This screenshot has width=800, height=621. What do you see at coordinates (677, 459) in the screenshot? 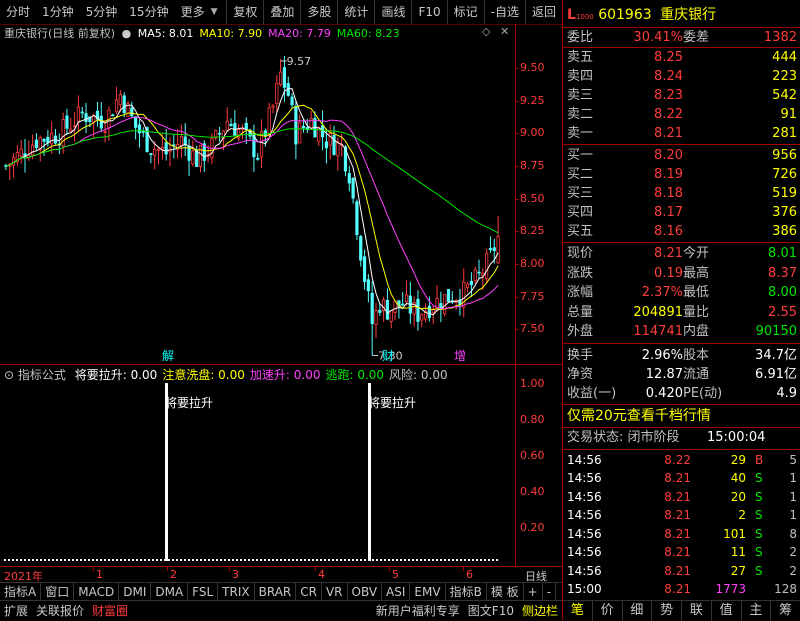
I see `tick-price: 8.22` at bounding box center [677, 459].